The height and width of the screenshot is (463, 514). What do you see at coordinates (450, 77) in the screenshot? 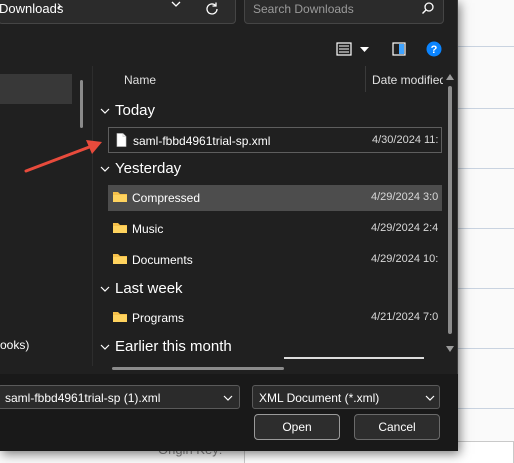
I see `scroll-up-icon` at bounding box center [450, 77].